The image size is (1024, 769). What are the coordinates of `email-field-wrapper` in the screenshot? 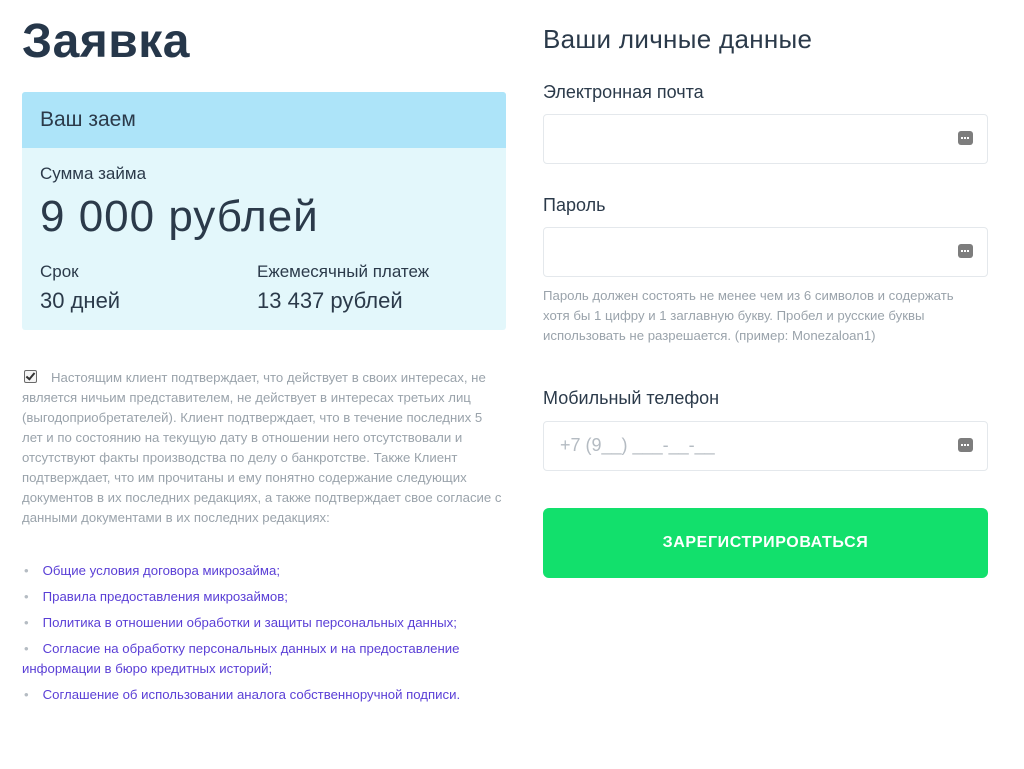 It's located at (765, 139).